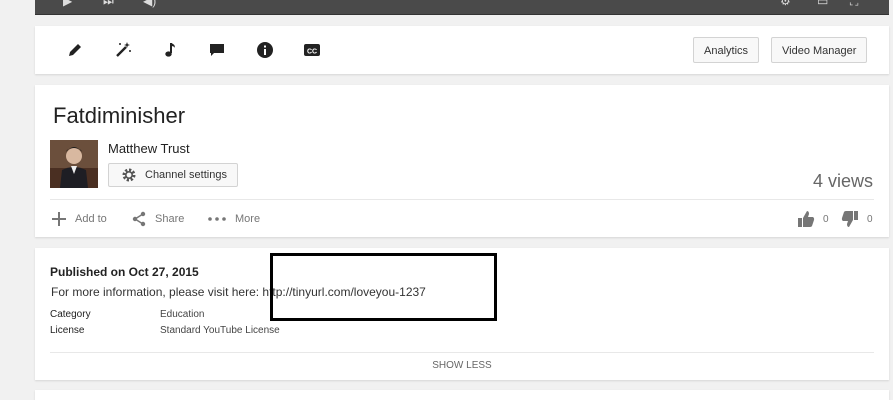 The height and width of the screenshot is (400, 893). What do you see at coordinates (265, 50) in the screenshot?
I see `info-icon` at bounding box center [265, 50].